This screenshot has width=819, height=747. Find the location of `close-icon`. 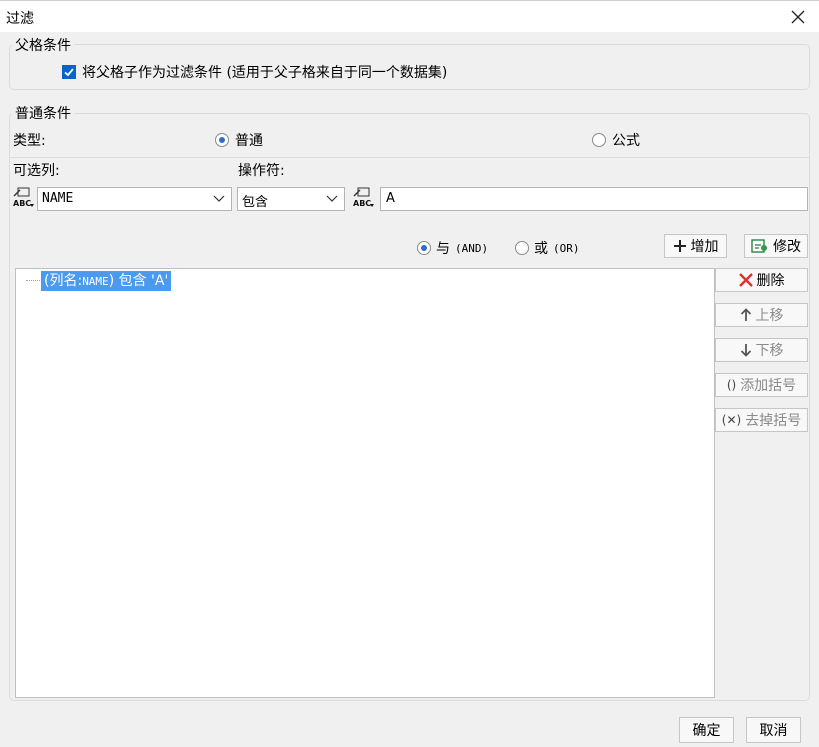

close-icon is located at coordinates (798, 17).